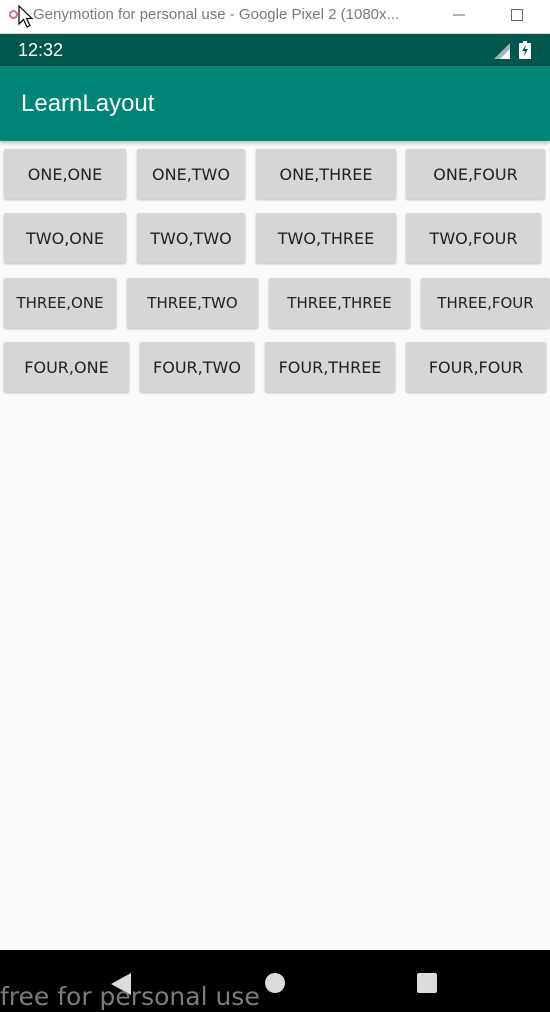 The width and height of the screenshot is (550, 1012). Describe the element at coordinates (326, 238) in the screenshot. I see `button-two-three: TWO,THREE` at that location.